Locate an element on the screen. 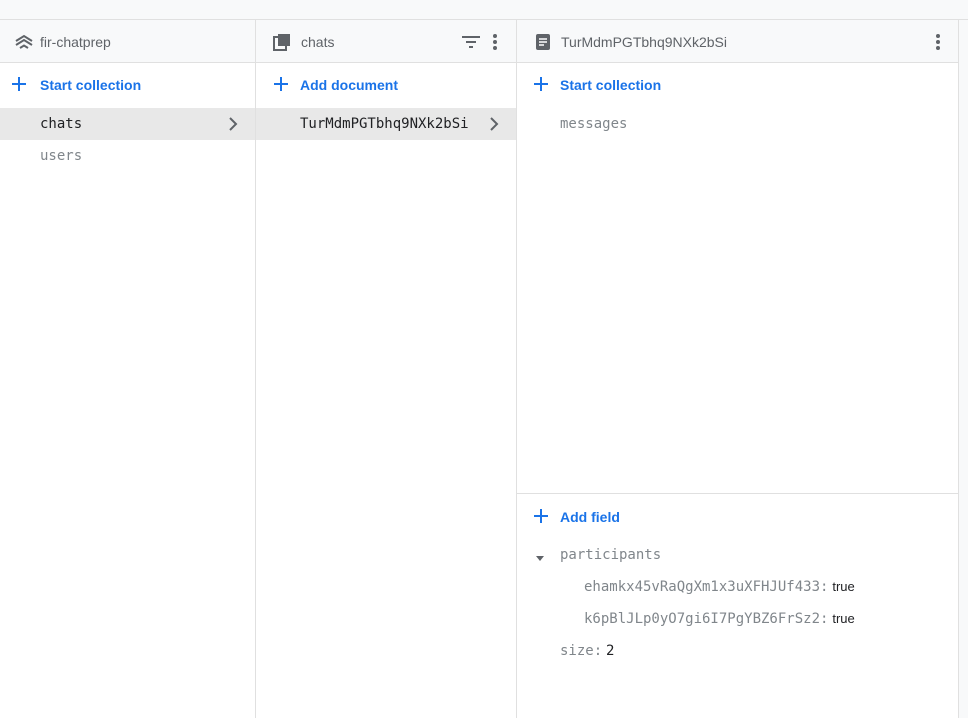 This screenshot has height=718, width=968. project-title: fir-chatprep is located at coordinates (75, 42).